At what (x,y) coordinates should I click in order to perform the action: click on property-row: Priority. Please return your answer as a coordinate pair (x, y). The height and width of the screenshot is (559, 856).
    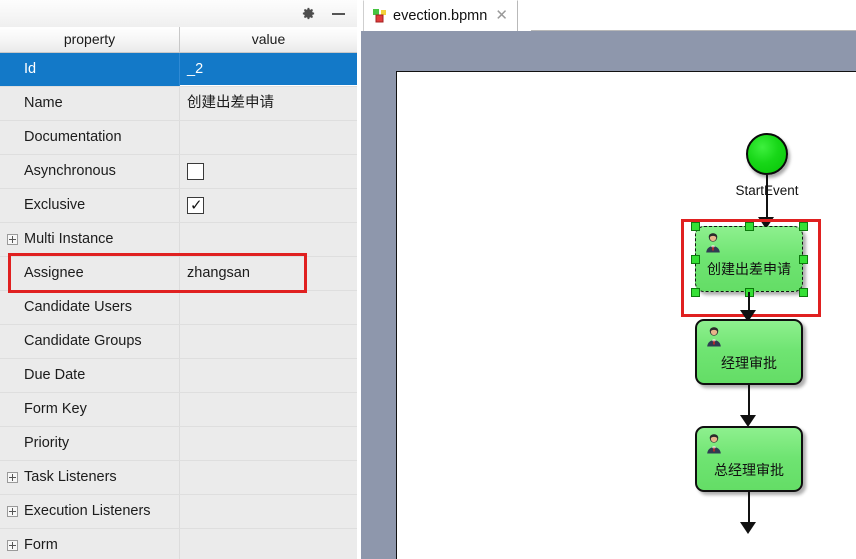
    Looking at the image, I should click on (178, 444).